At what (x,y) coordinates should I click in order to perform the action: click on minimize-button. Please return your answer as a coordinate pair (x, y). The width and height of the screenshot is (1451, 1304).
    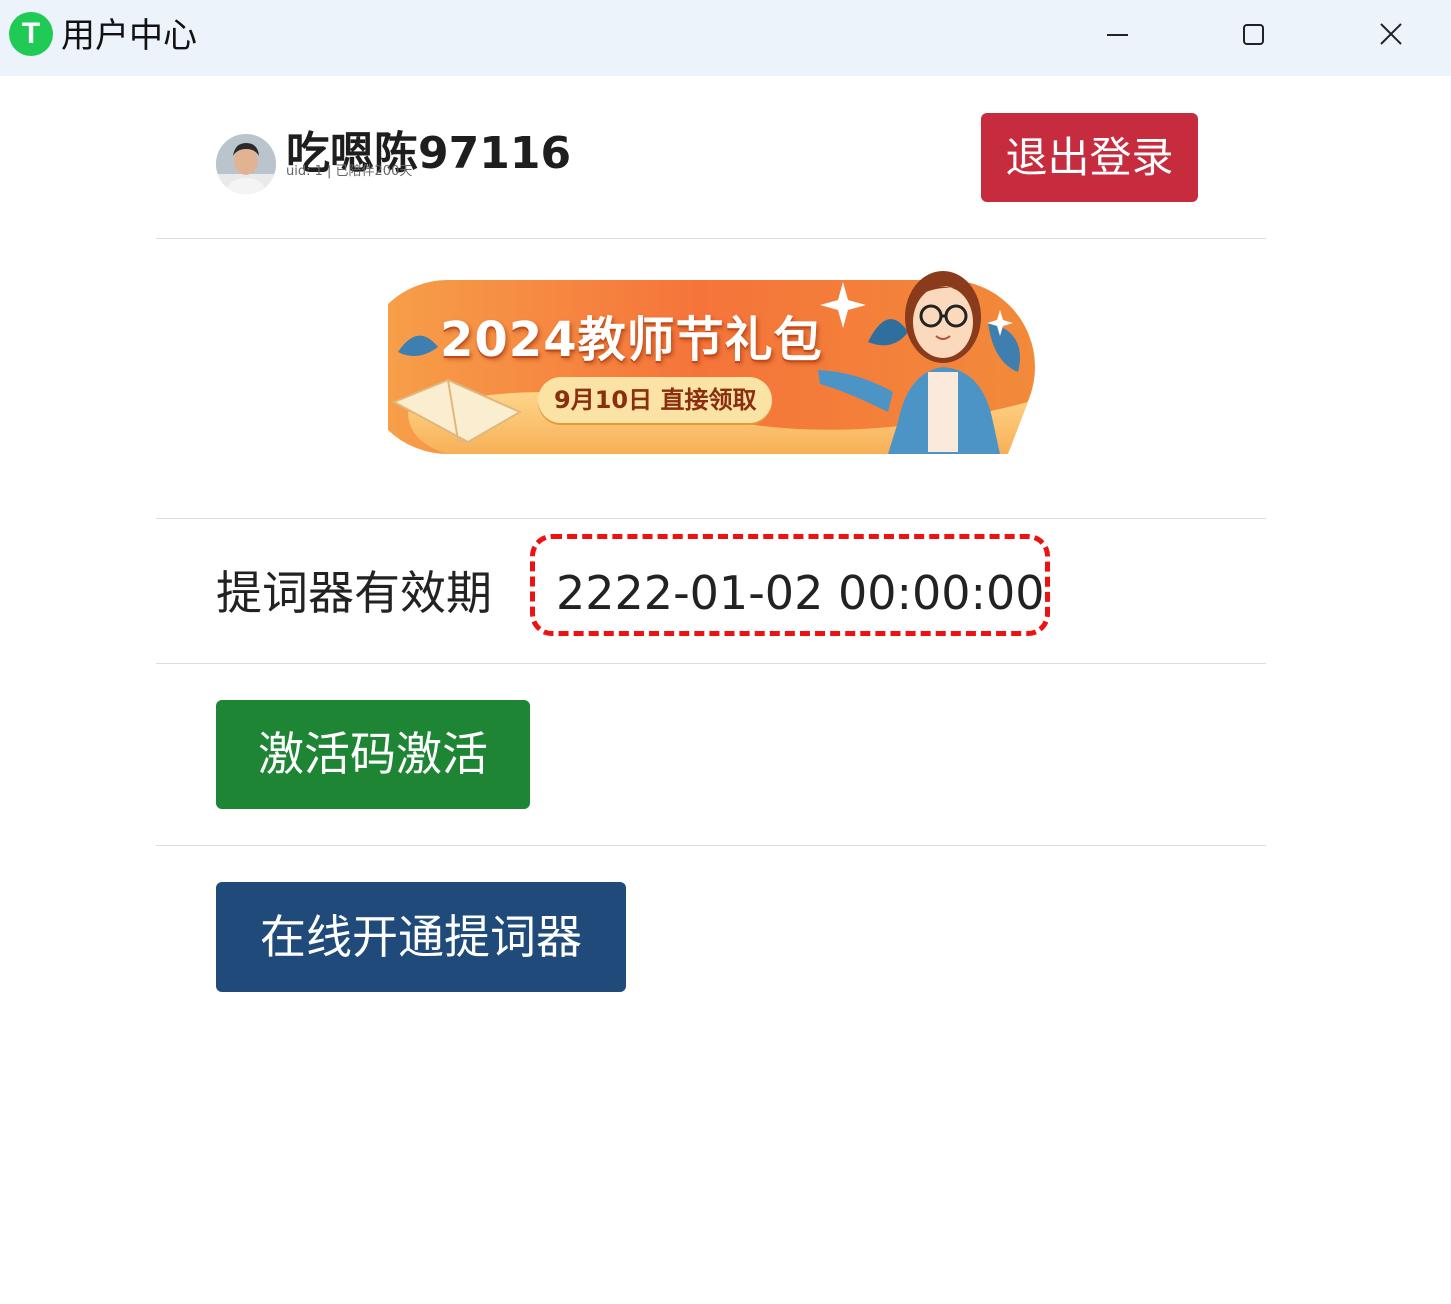
    Looking at the image, I should click on (1118, 36).